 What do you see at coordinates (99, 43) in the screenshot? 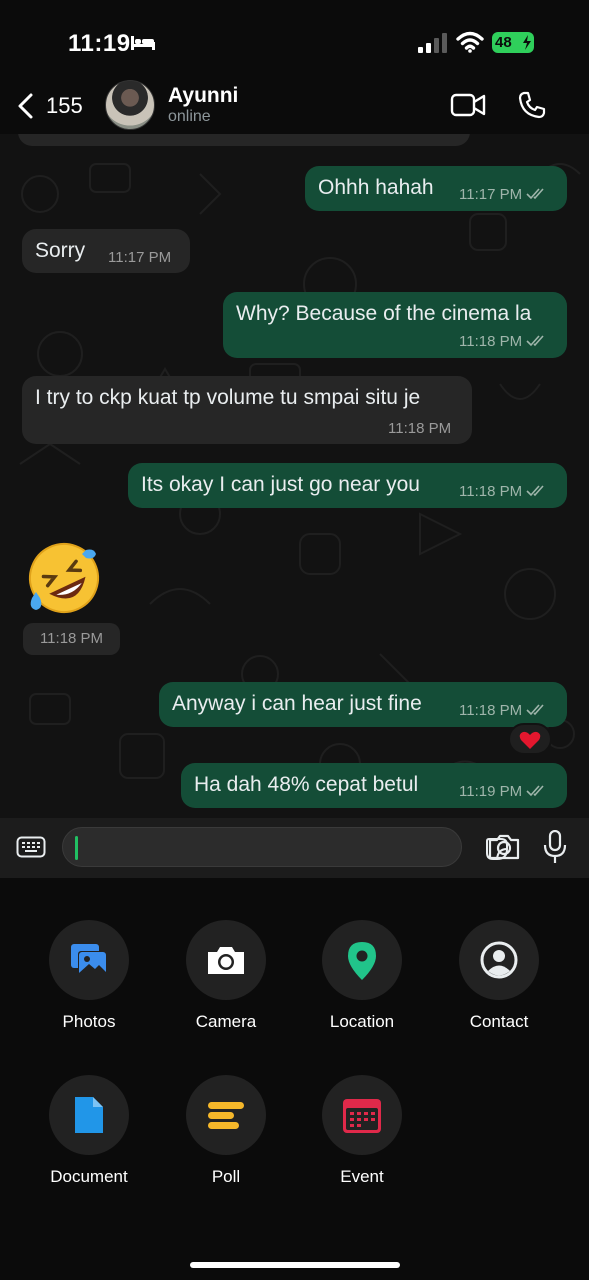
I see `status-time: 11:19` at bounding box center [99, 43].